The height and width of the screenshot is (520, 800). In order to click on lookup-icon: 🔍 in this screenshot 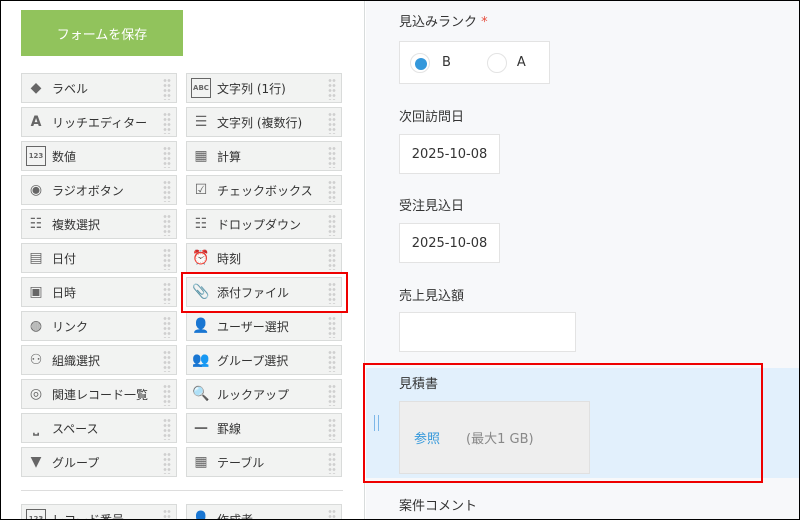, I will do `click(201, 394)`.